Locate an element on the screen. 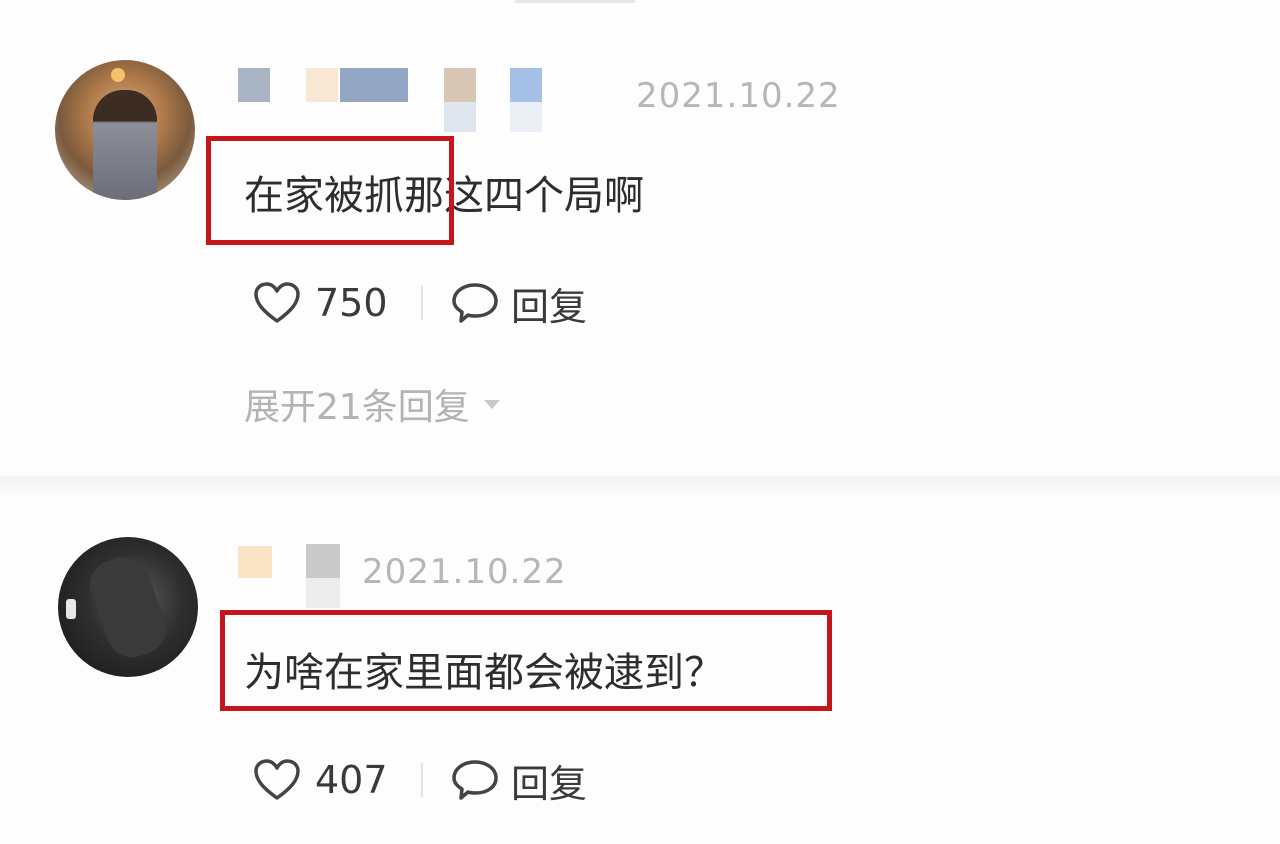  expand-replies-button: 展开21条回复 is located at coordinates (372, 404).